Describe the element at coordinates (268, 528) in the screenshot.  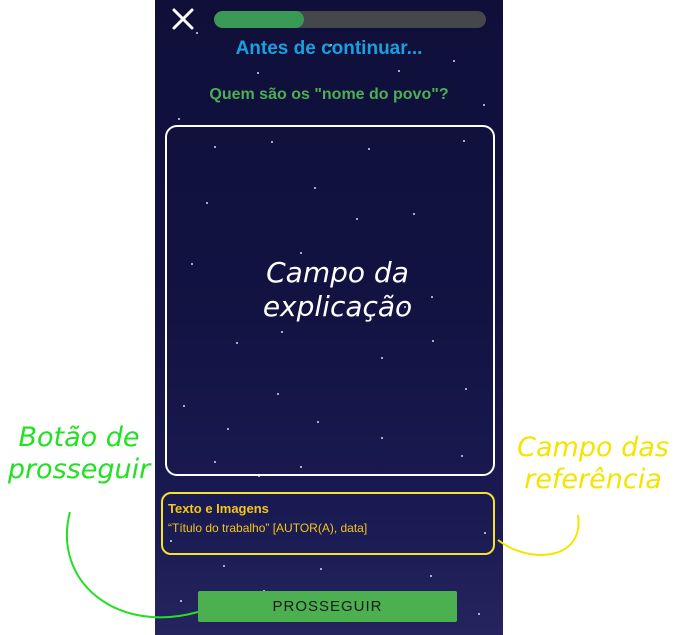
I see `references-text: “Título do trabalho” [AUTOR(A), data]` at that location.